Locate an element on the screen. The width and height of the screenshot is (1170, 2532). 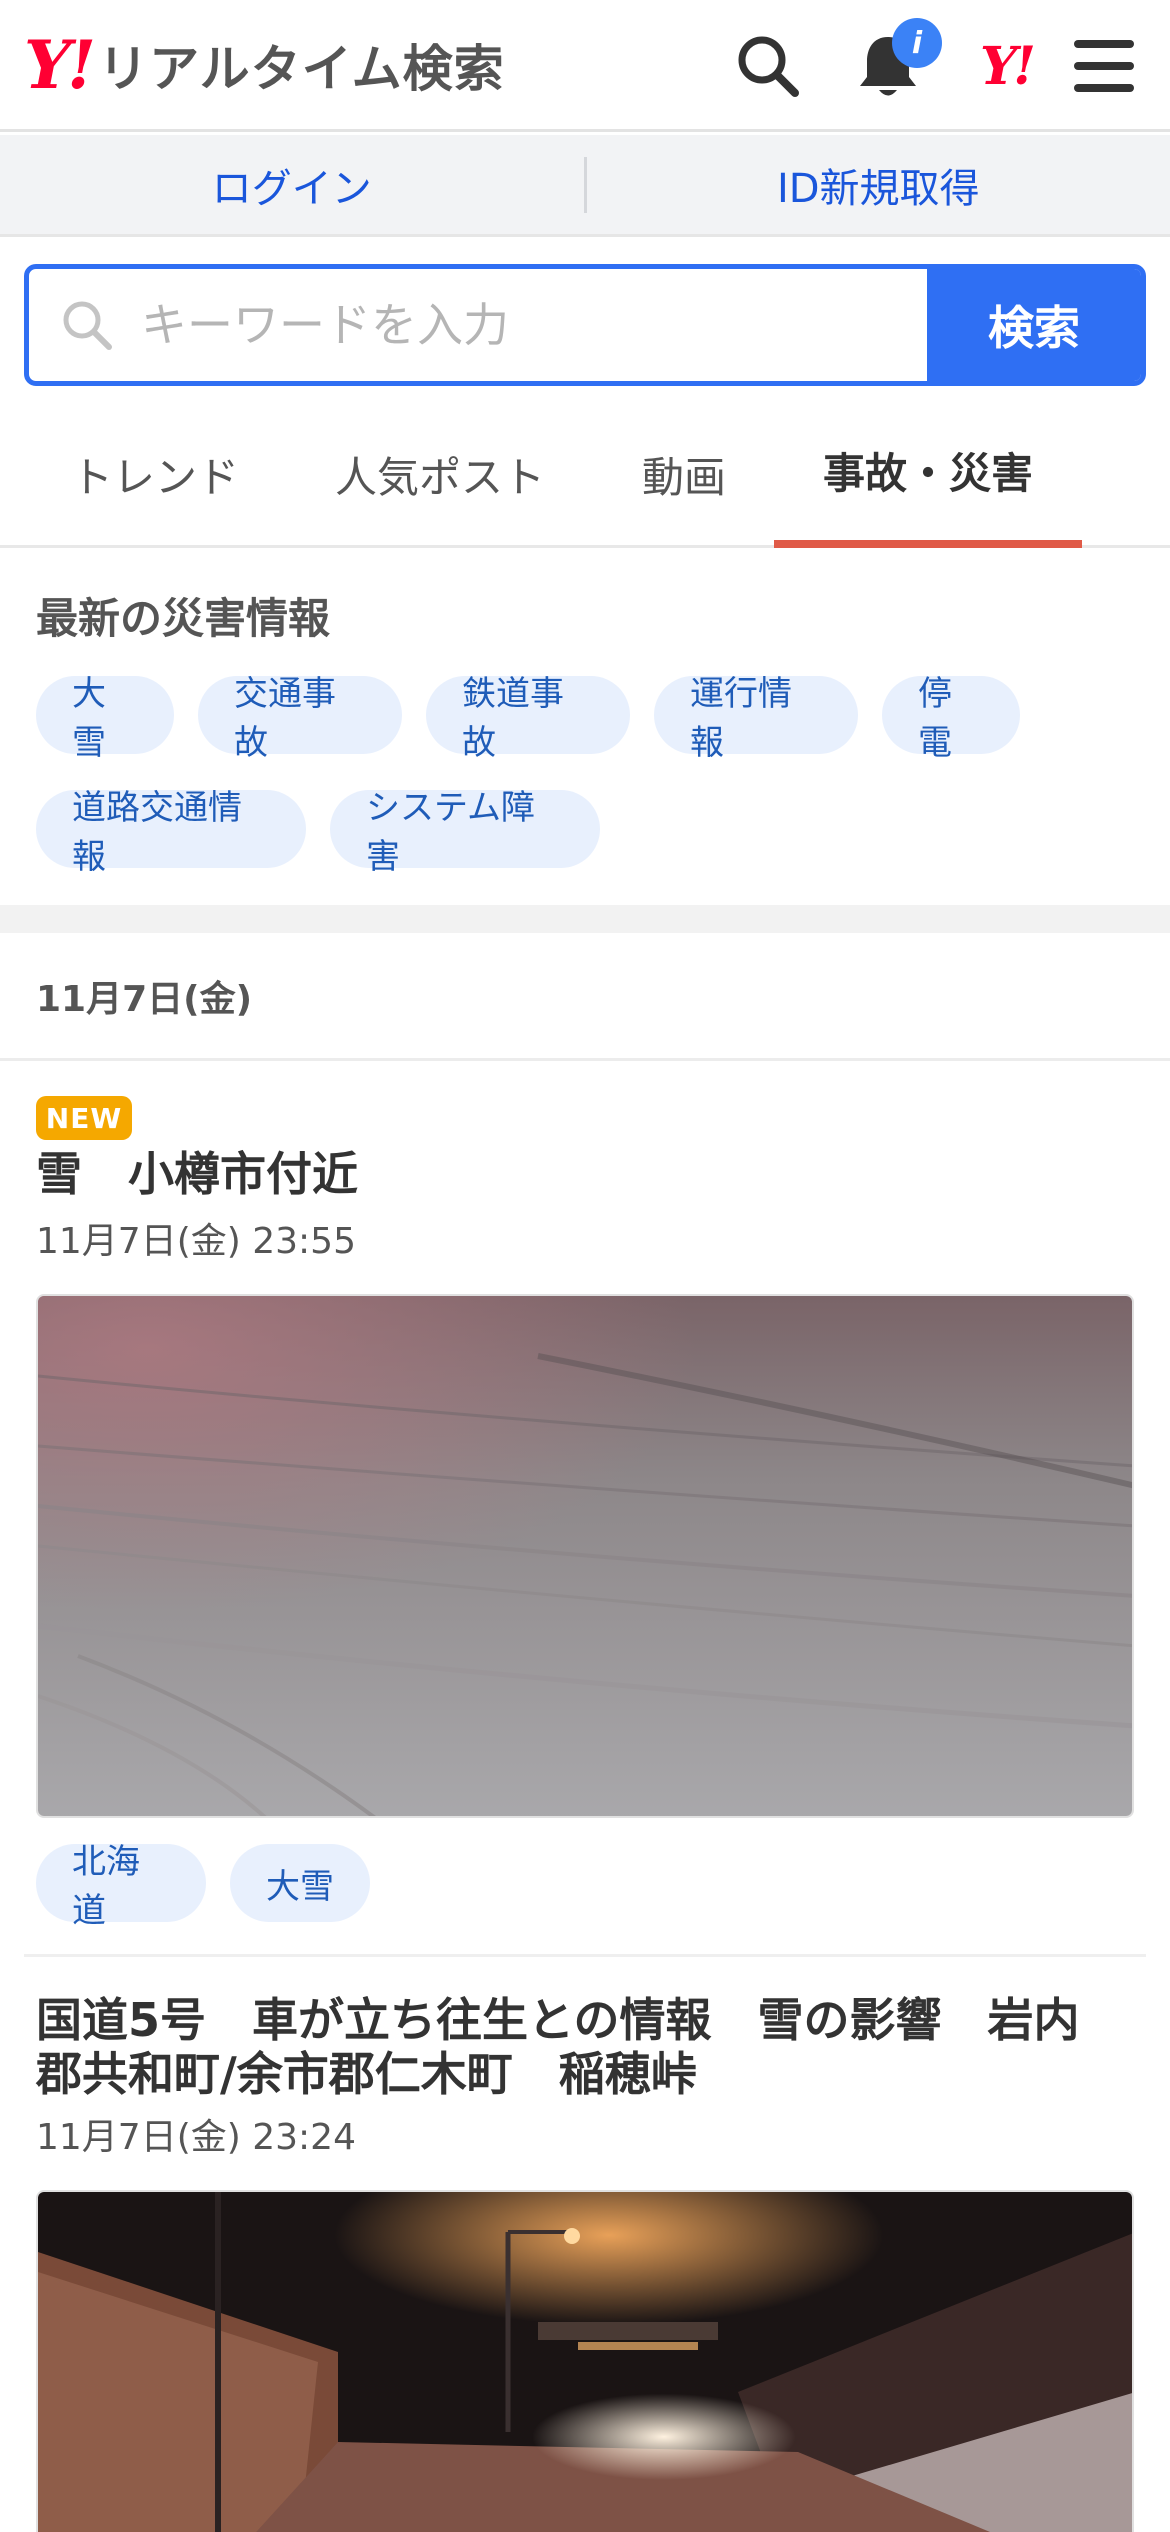
post-title-line1: 国道5号 車が立ち往生との情報 雪の影響 岩内 is located at coordinates (586, 2020).